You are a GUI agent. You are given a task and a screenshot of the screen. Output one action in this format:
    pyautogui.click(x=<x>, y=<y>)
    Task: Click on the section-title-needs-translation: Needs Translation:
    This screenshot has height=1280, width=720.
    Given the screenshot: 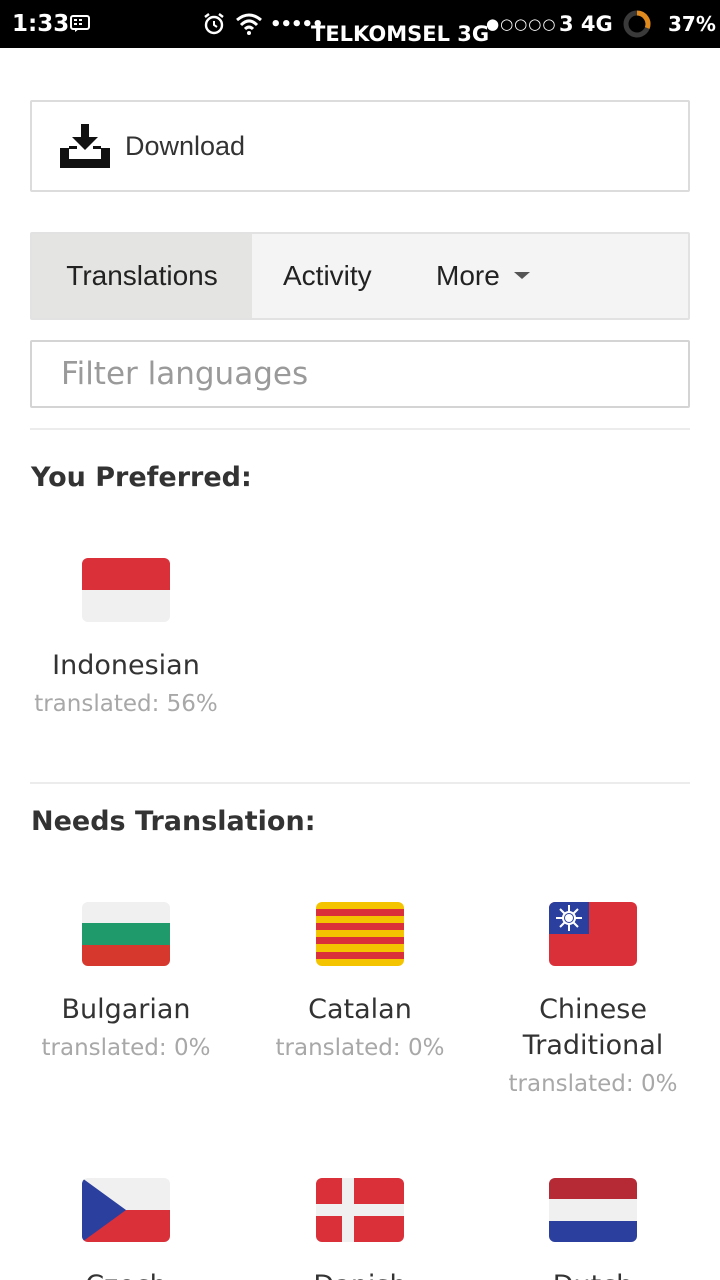 What is the action you would take?
    pyautogui.click(x=173, y=821)
    